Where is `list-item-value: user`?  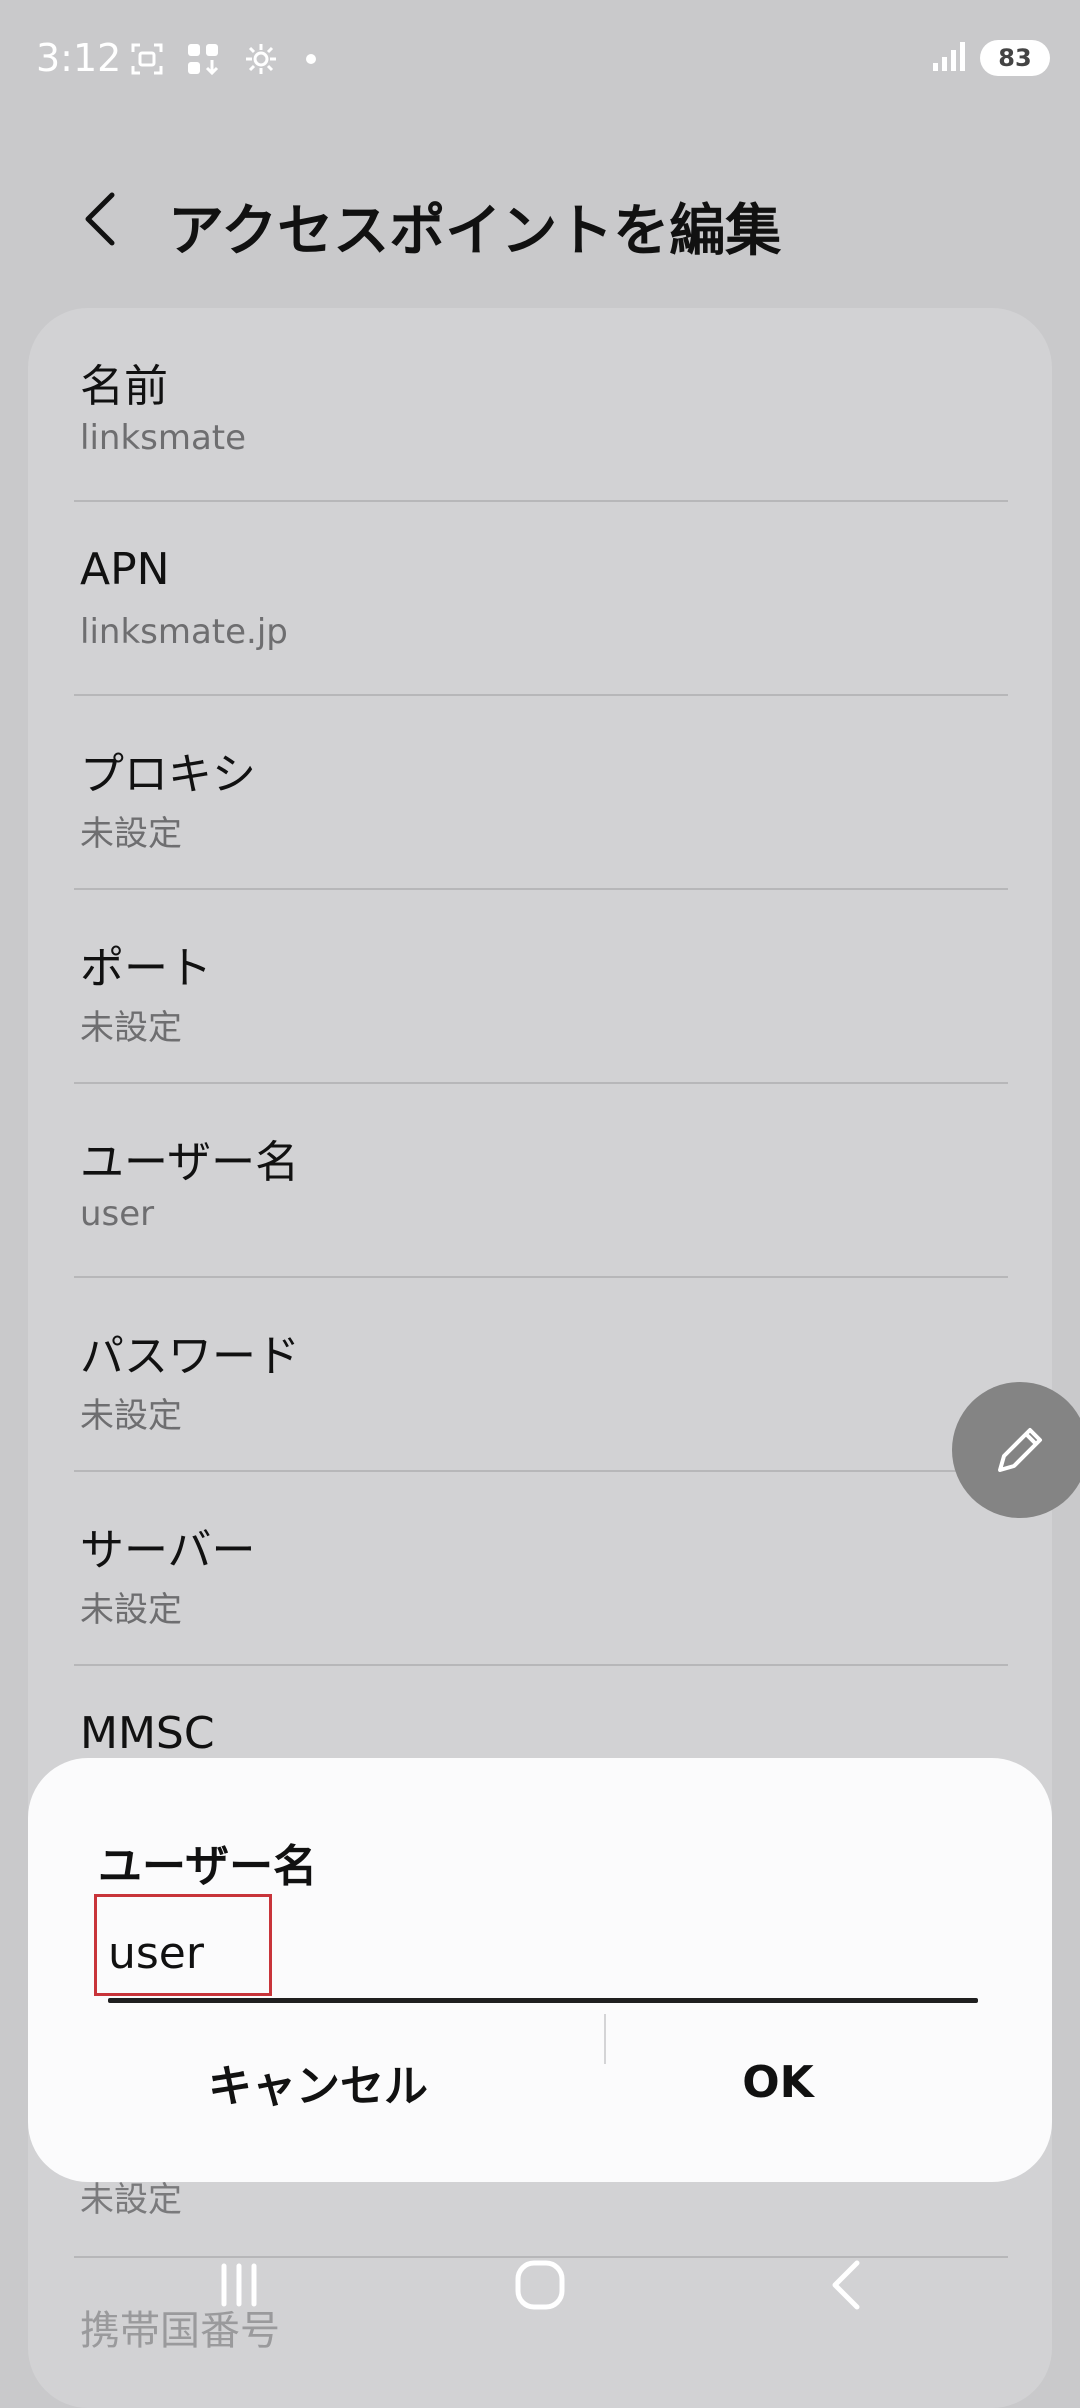 list-item-value: user is located at coordinates (117, 1214).